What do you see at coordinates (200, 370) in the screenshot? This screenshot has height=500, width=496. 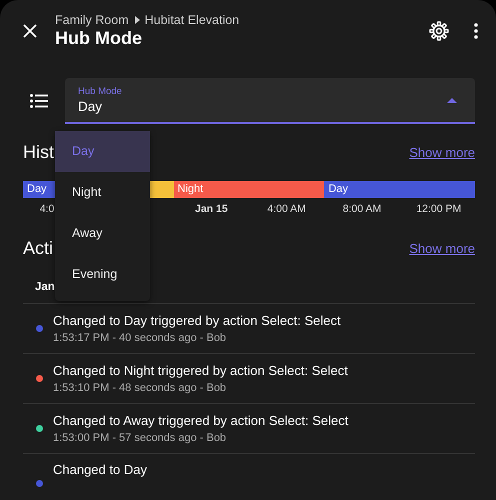 I see `activity-title: Changed to Night triggered by action Select: Select` at bounding box center [200, 370].